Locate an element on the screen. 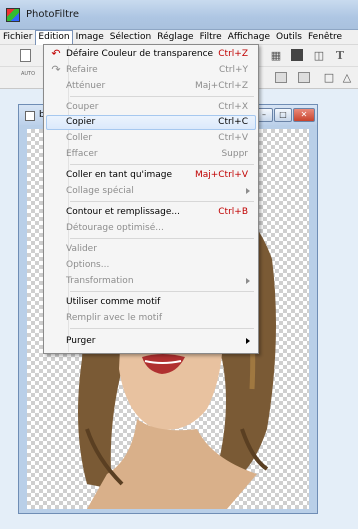 The image size is (358, 529). menu-item-label: Remplir avec le motif is located at coordinates (114, 318).